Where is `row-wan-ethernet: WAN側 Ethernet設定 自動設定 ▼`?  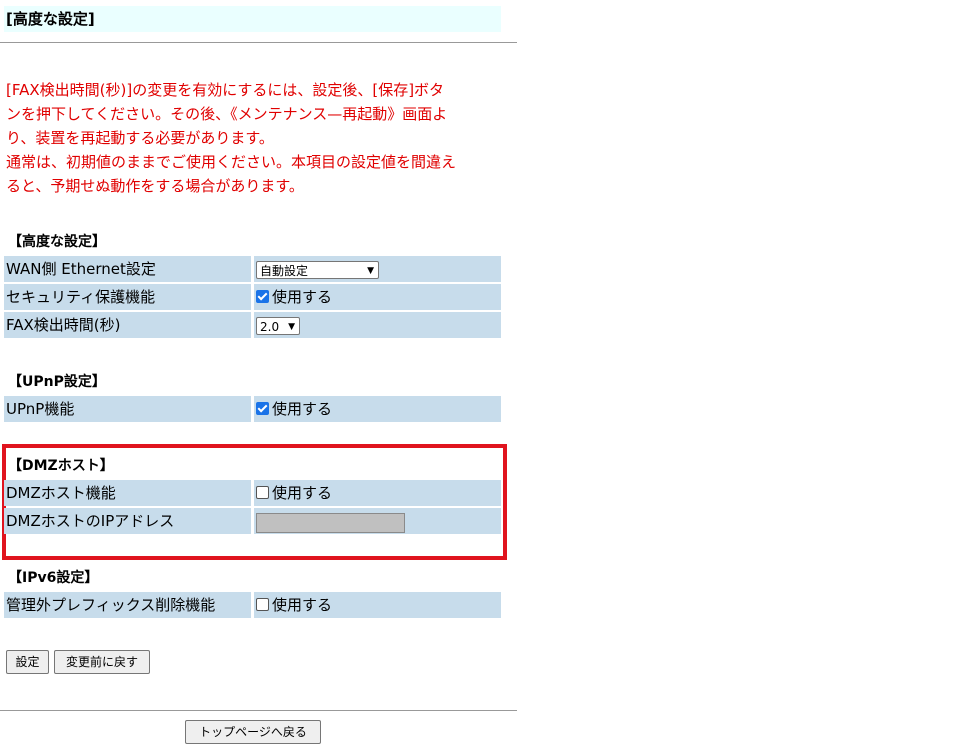
row-wan-ethernet: WAN側 Ethernet設定 自動設定 ▼ is located at coordinates (252, 269).